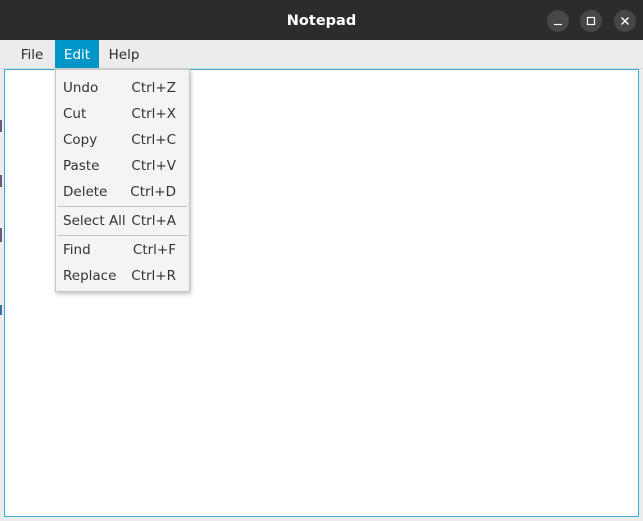  What do you see at coordinates (153, 114) in the screenshot?
I see `menu-item-shortcut: Ctrl+X` at bounding box center [153, 114].